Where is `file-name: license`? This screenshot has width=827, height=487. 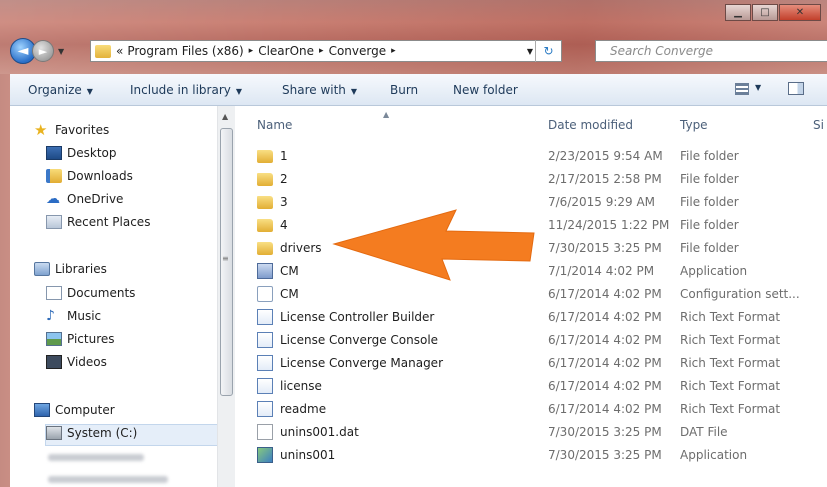 file-name: license is located at coordinates (301, 386).